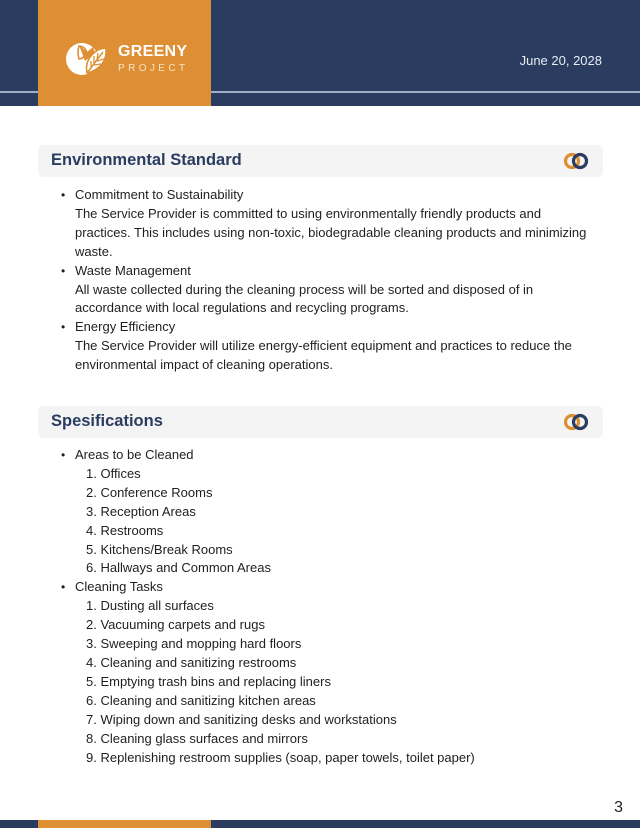 This screenshot has width=640, height=828. I want to click on brand-name: GREENY, so click(153, 51).